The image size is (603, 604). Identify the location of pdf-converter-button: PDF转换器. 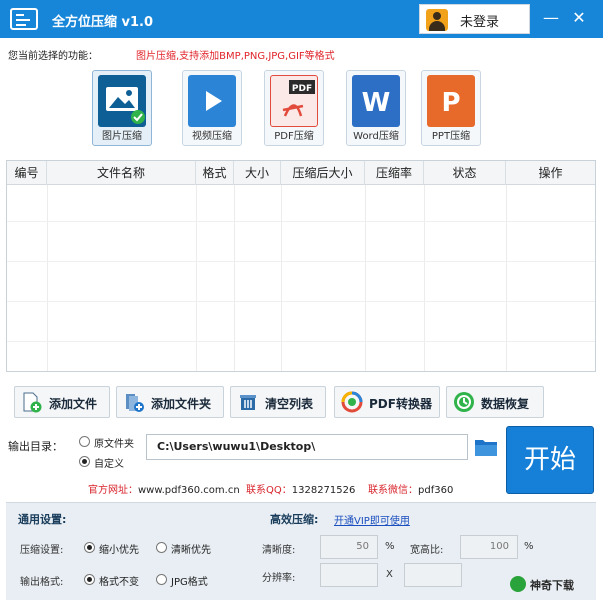
(387, 402).